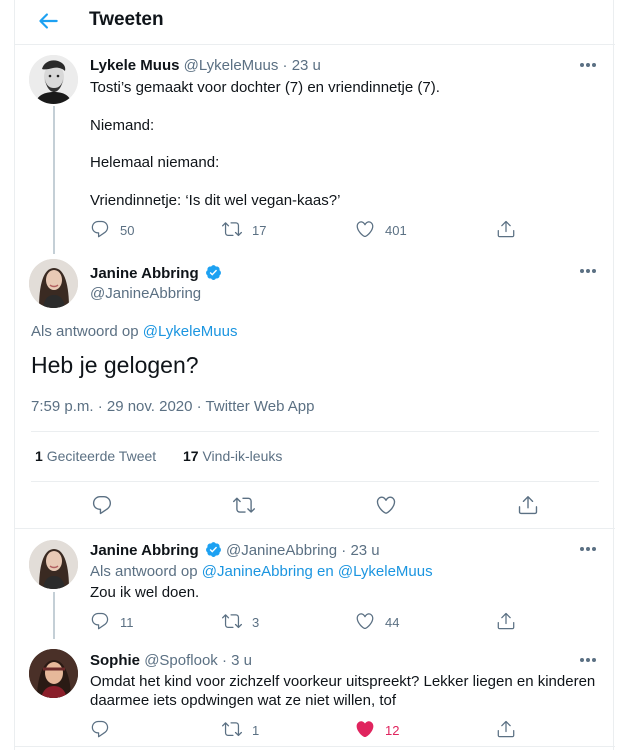 This screenshot has width=641, height=750. What do you see at coordinates (315, 22) in the screenshot?
I see `page-header: Tweeten` at bounding box center [315, 22].